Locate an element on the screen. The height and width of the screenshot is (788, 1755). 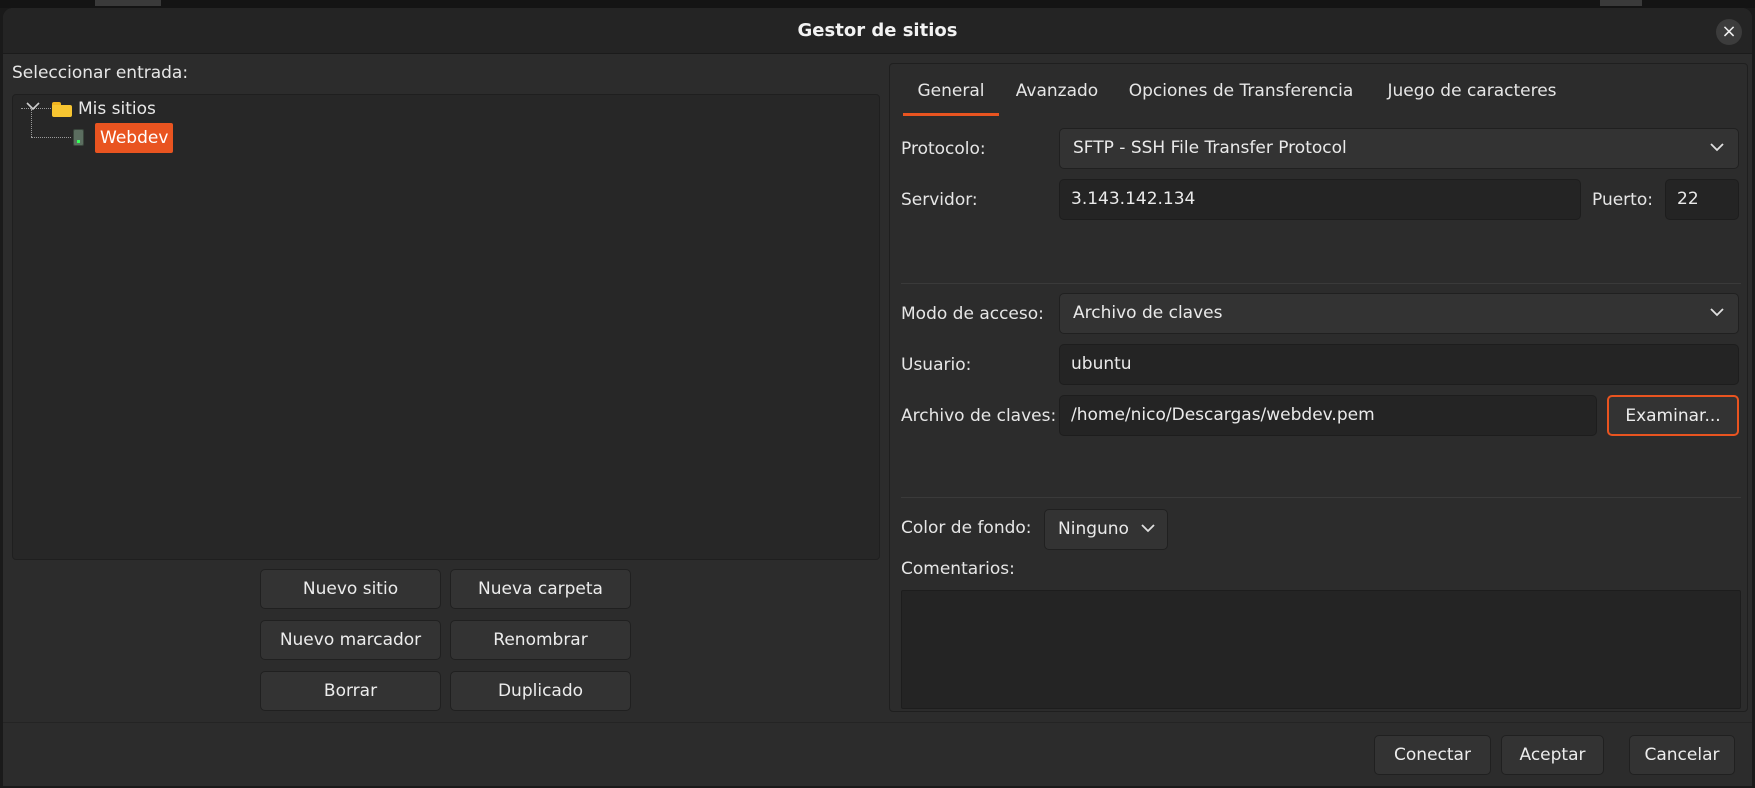
protocol-value: SFTP - SSH File Transfer Protocol is located at coordinates (1210, 148).